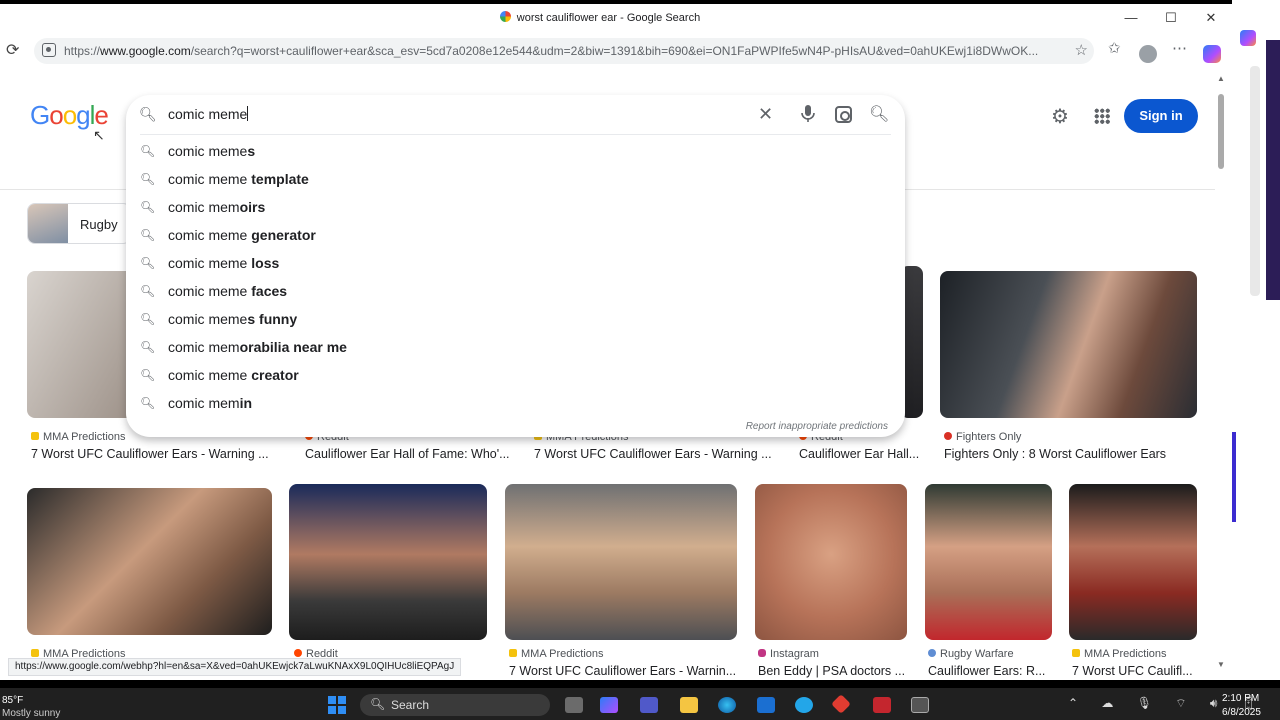 The height and width of the screenshot is (720, 1280). I want to click on windows-start-icon, so click(337, 705).